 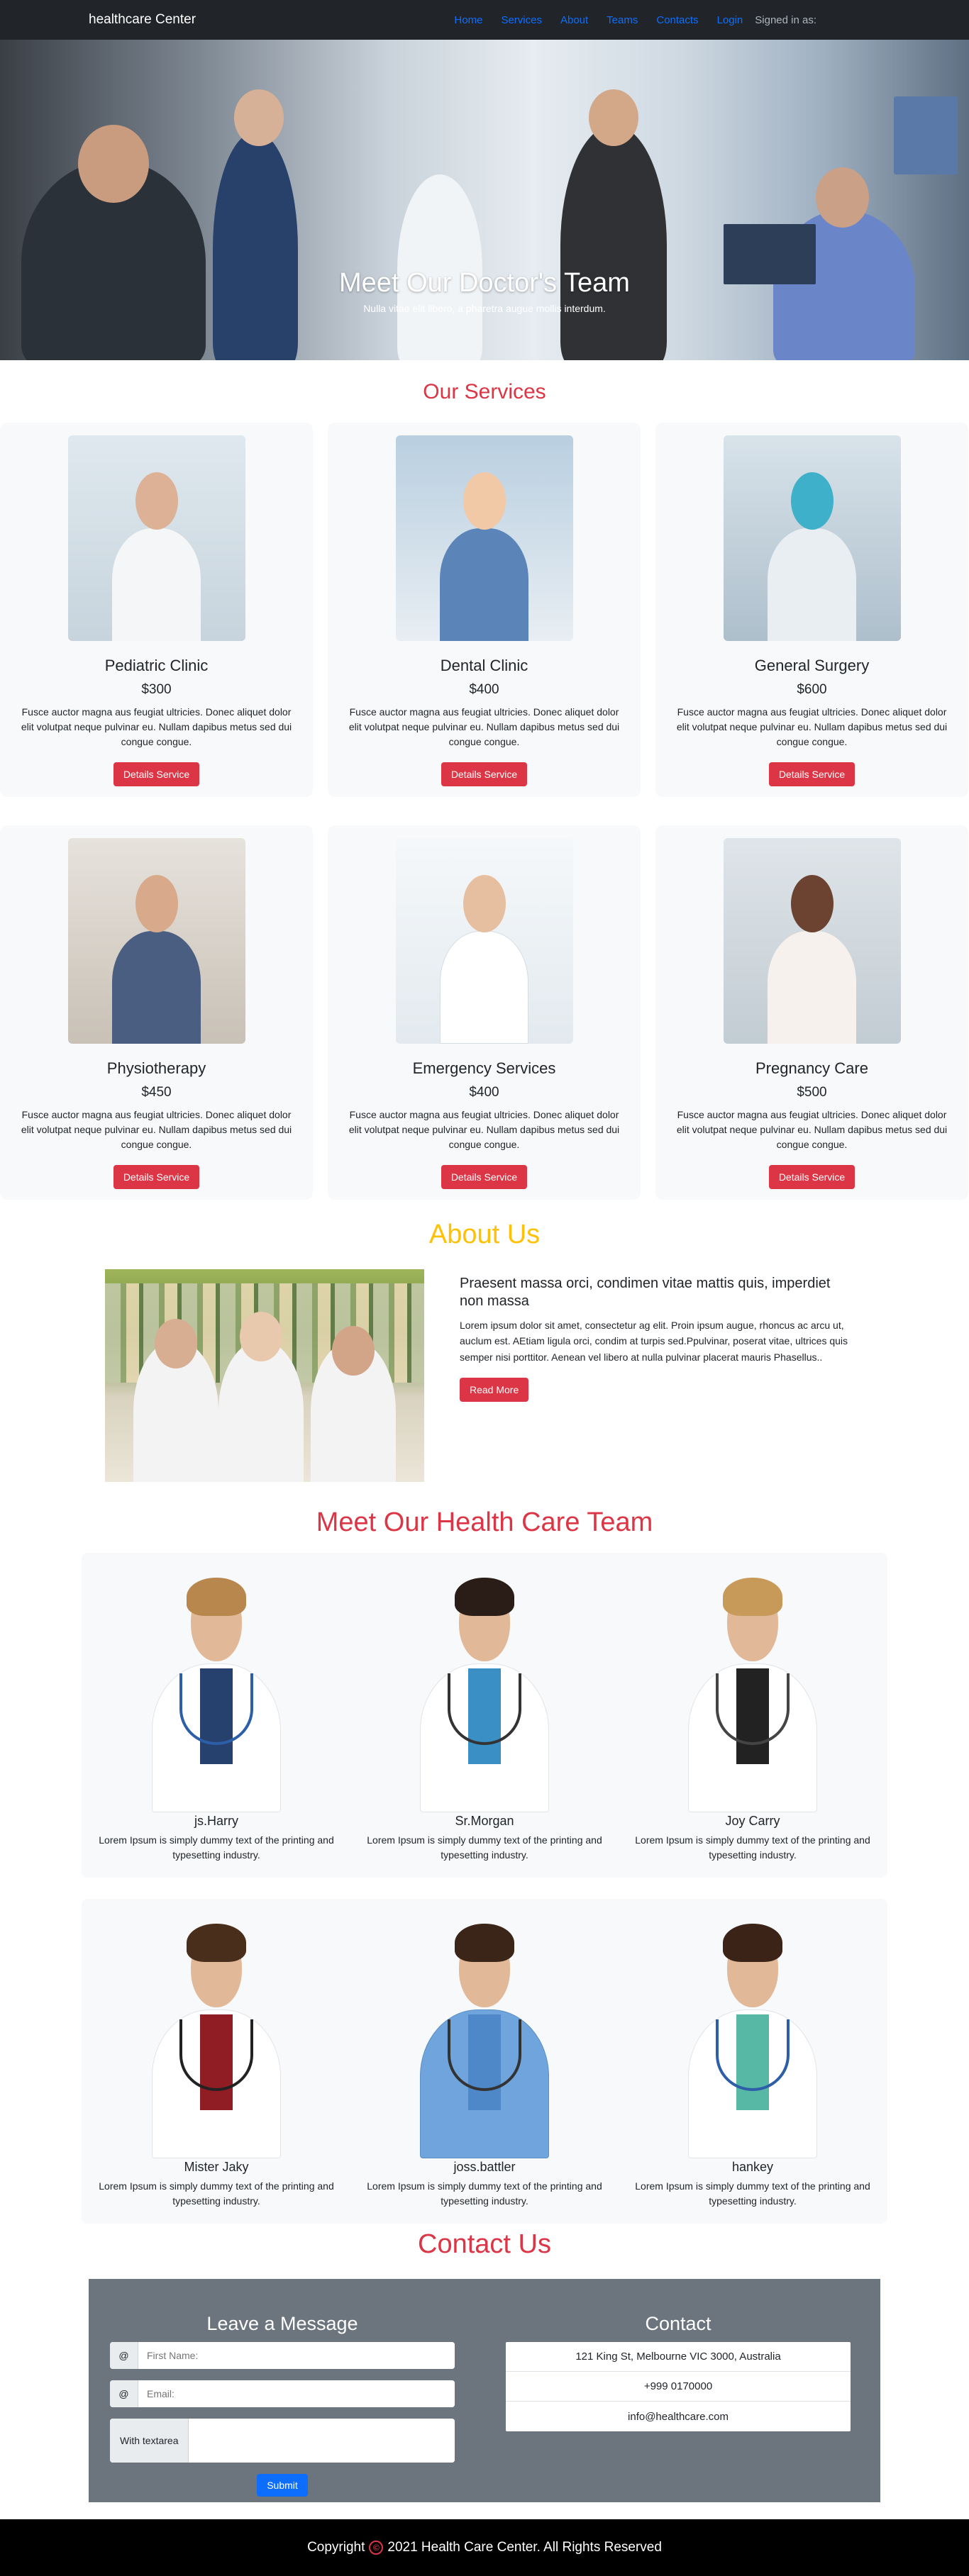 I want to click on service-price: $300, so click(x=156, y=689).